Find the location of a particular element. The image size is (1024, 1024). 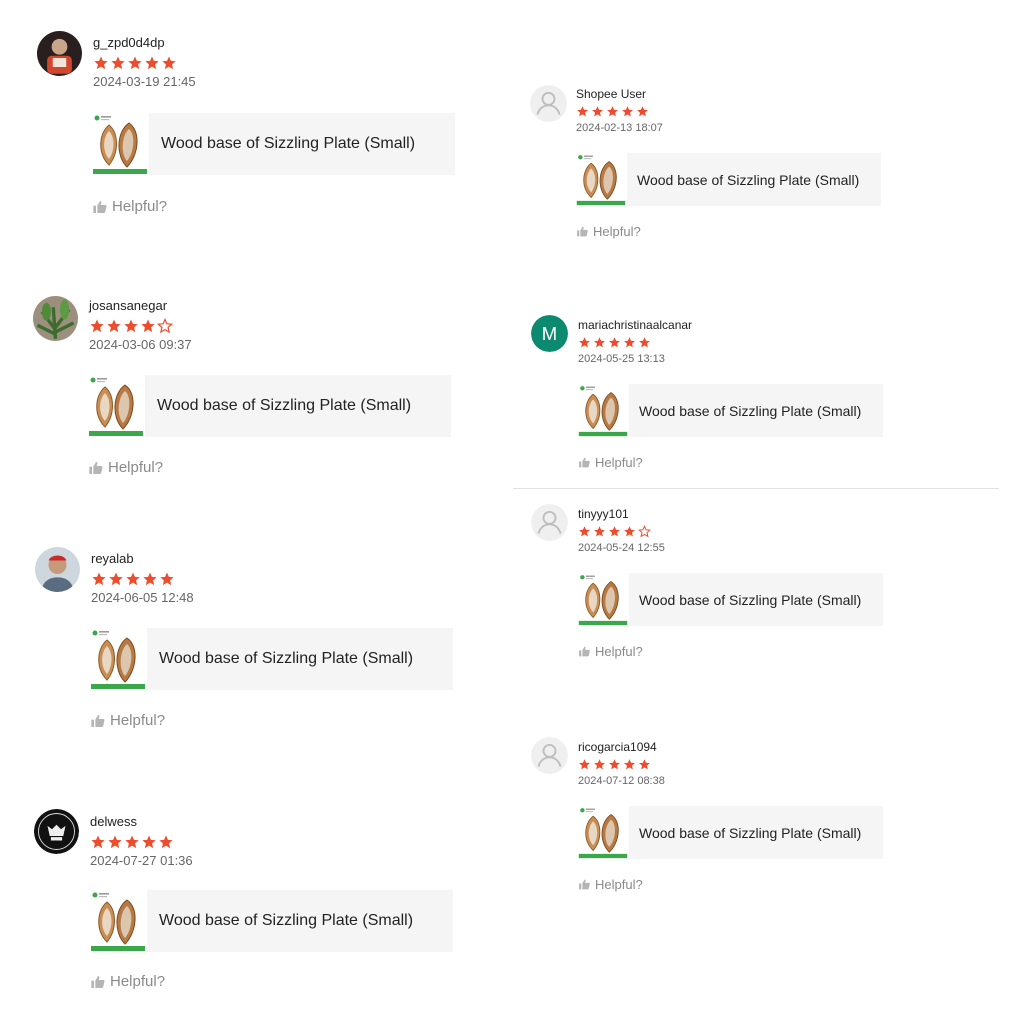

avatar-letter-icon: M is located at coordinates (549, 333).